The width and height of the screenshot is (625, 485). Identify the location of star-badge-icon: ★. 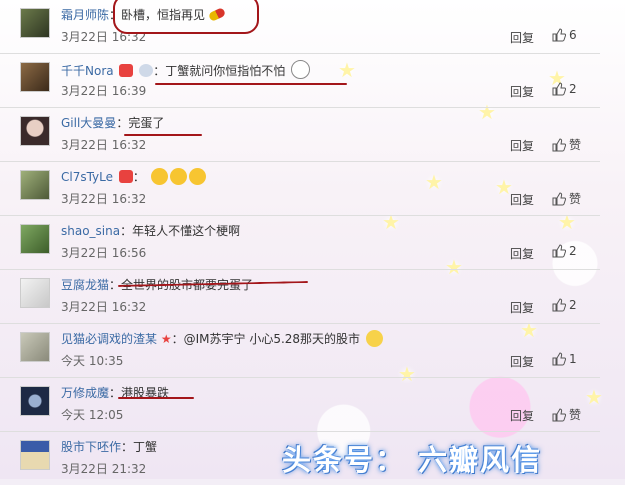
(166, 339).